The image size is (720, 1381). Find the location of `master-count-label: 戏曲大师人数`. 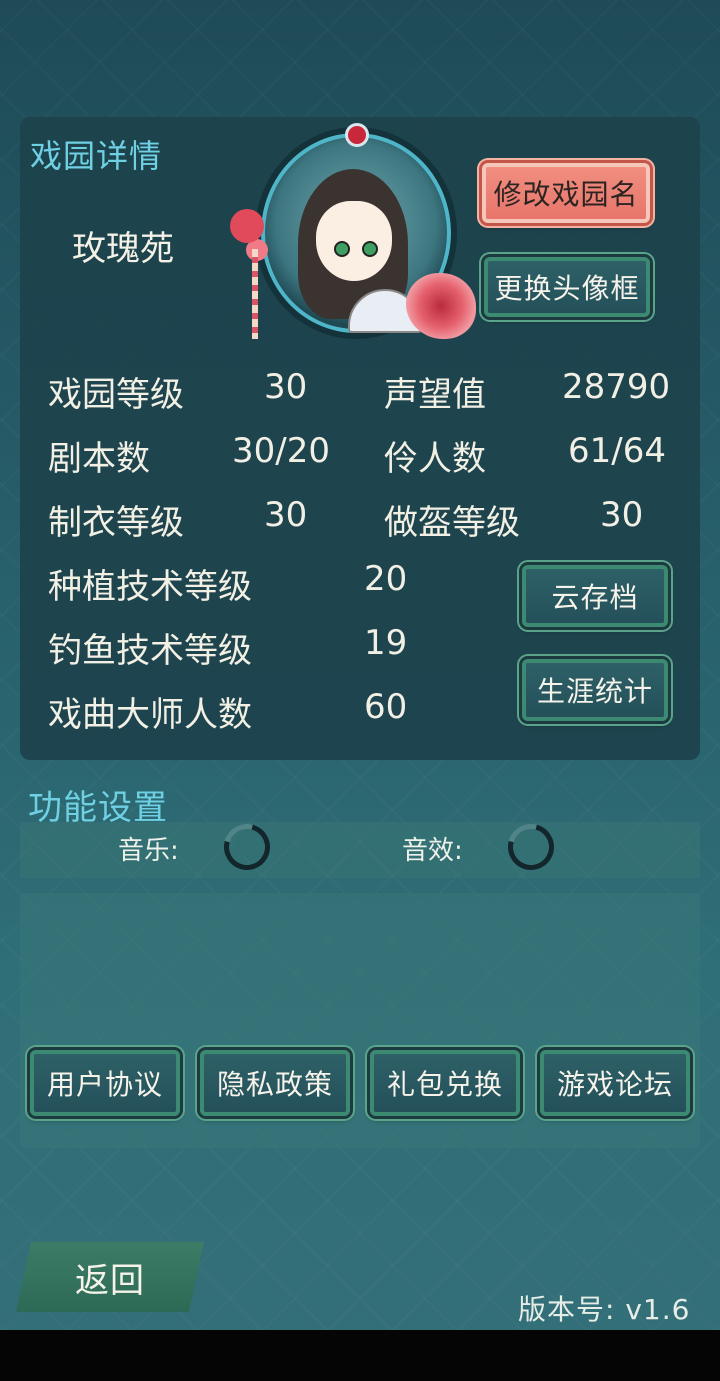

master-count-label: 戏曲大师人数 is located at coordinates (150, 715).